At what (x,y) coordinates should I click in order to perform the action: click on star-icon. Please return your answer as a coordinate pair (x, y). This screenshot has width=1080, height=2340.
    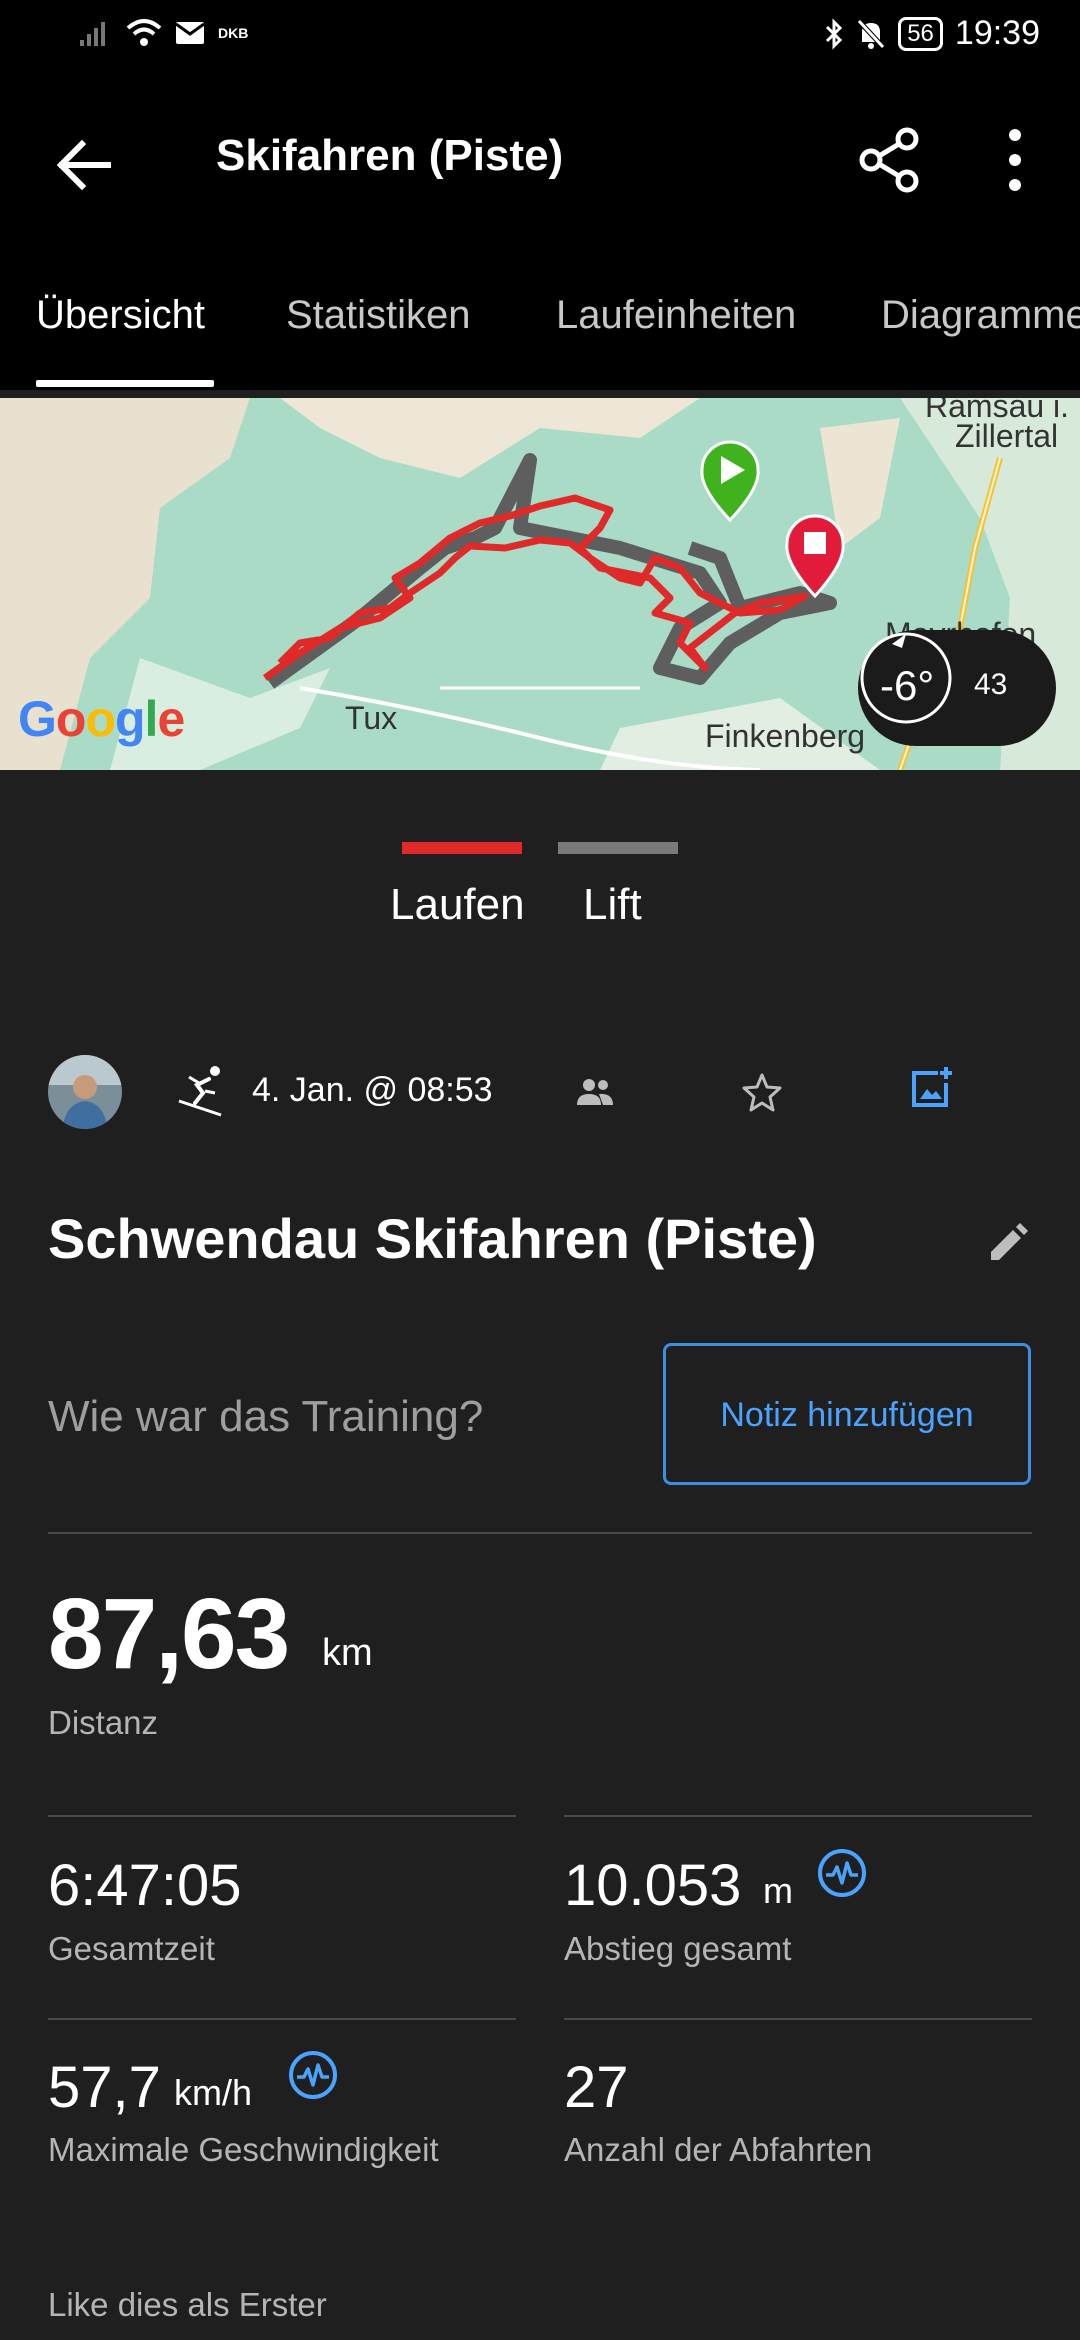
    Looking at the image, I should click on (762, 1092).